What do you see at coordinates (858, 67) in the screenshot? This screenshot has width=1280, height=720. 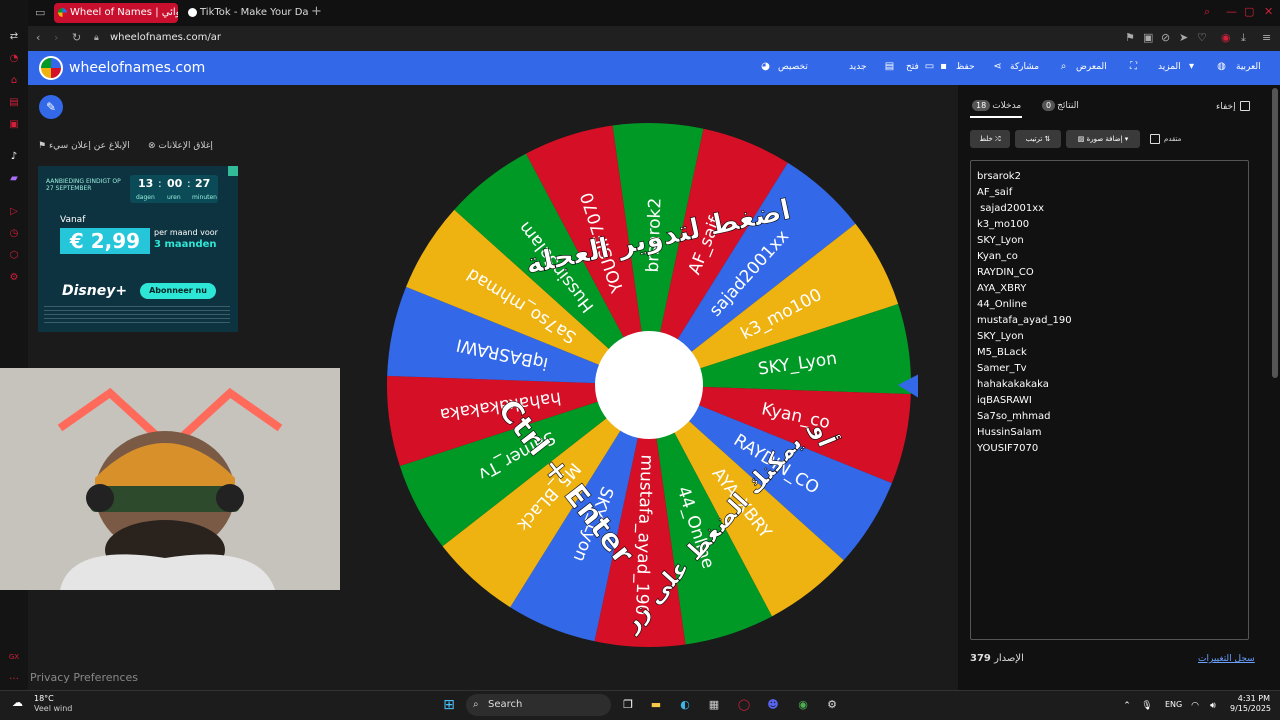 I see `new-button: جديد` at bounding box center [858, 67].